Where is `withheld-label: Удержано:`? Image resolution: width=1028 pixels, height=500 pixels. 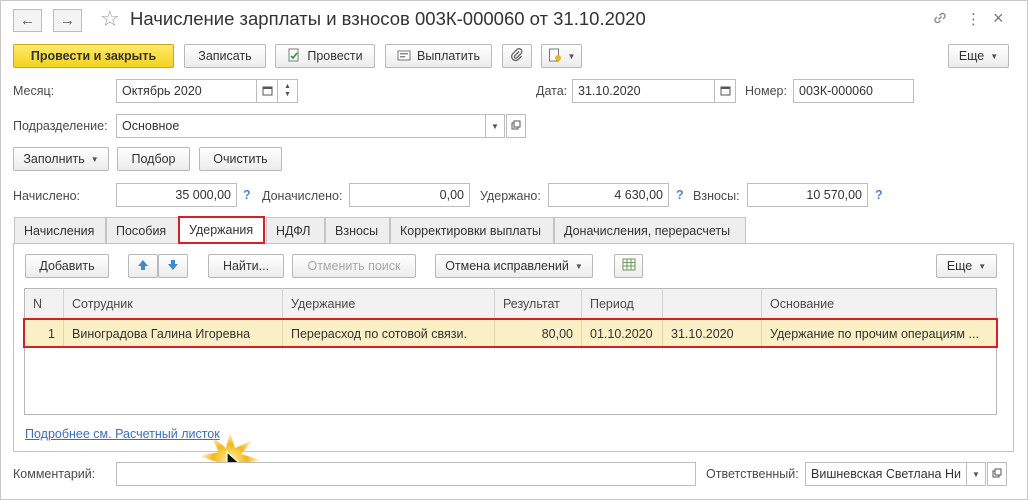 withheld-label: Удержано: is located at coordinates (510, 196).